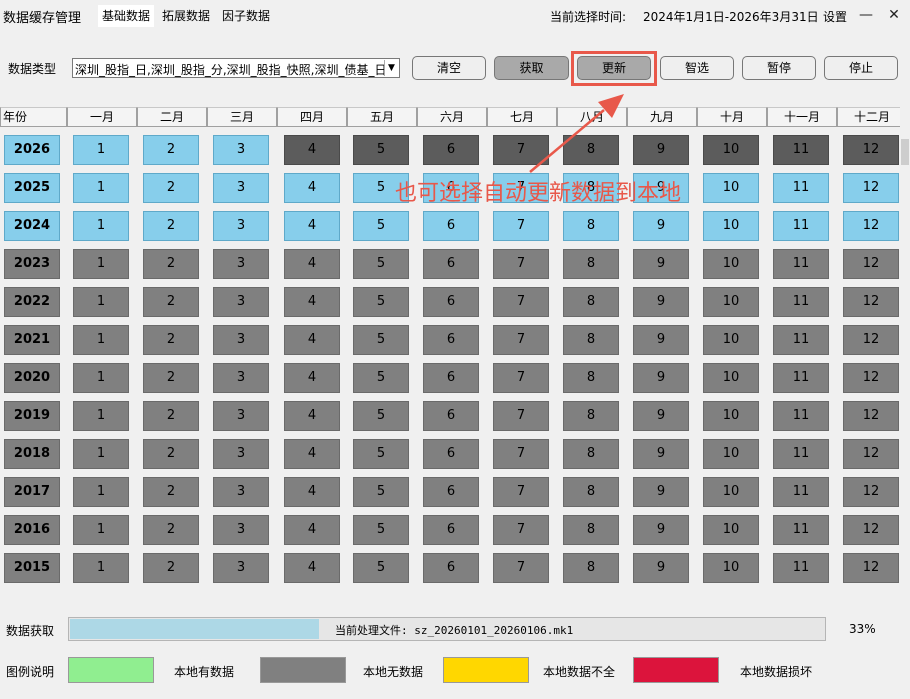  What do you see at coordinates (32, 226) in the screenshot?
I see `year-cell: 2024` at bounding box center [32, 226].